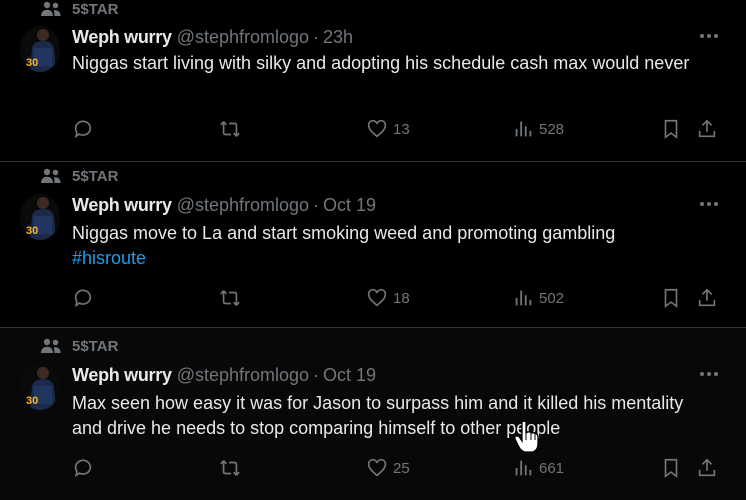 The width and height of the screenshot is (746, 500). Describe the element at coordinates (552, 468) in the screenshot. I see `view-count: 661` at that location.